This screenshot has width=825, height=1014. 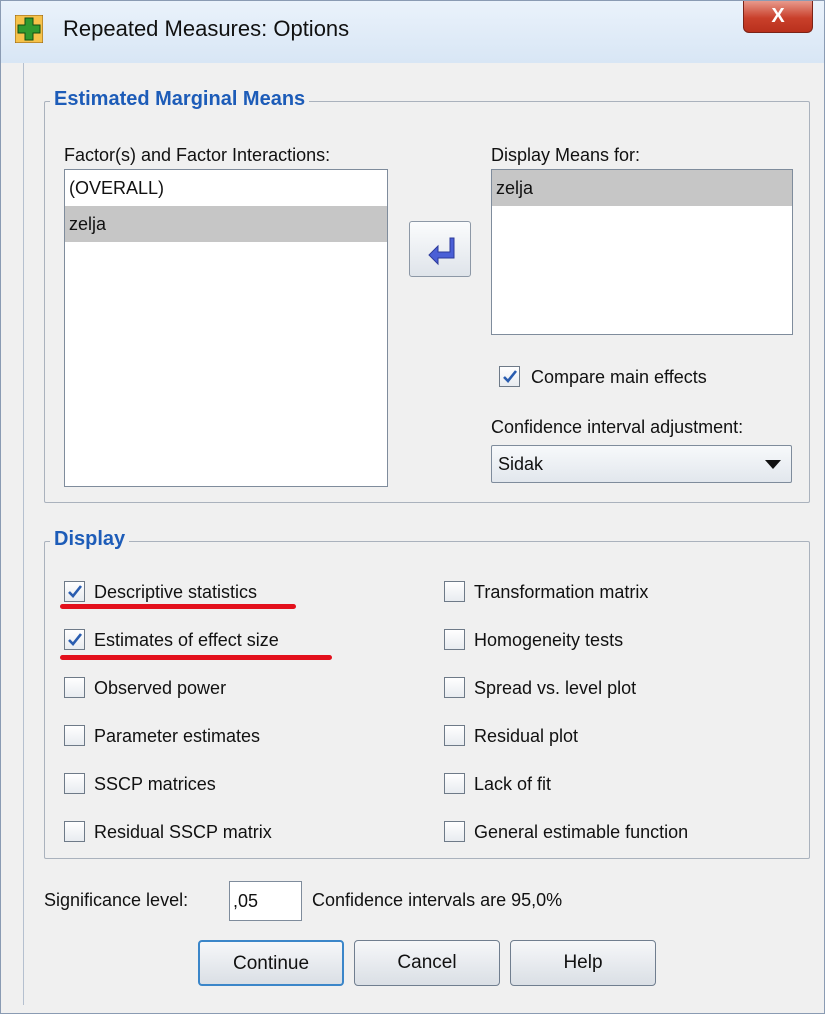 I want to click on parameter-estimates-checkbox, so click(x=74, y=735).